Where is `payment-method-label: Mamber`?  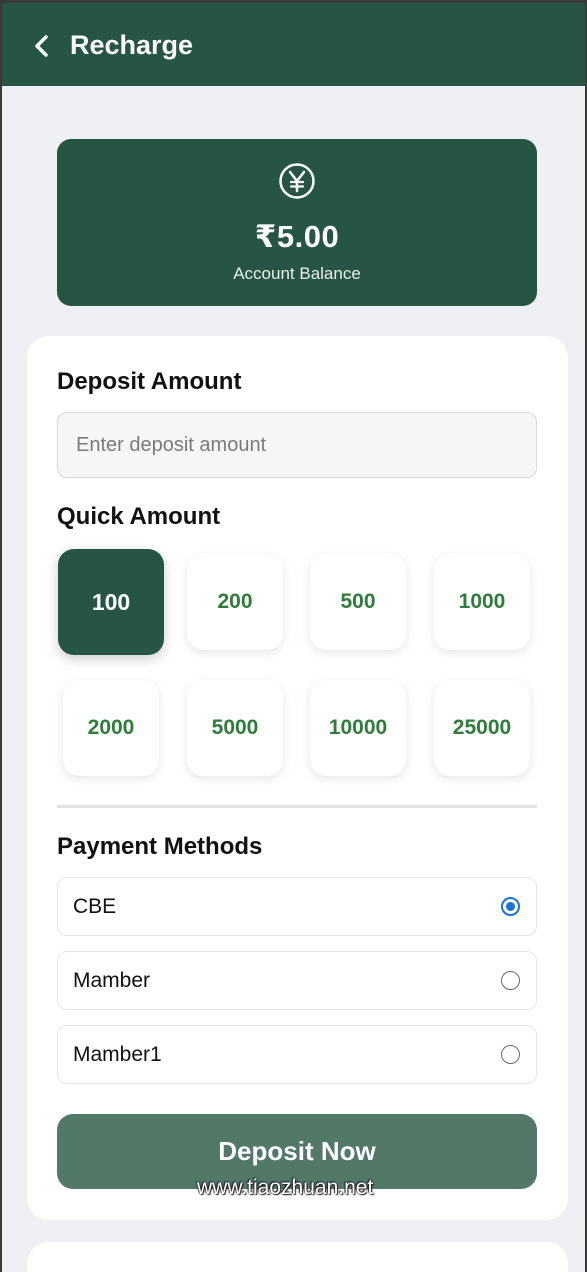 payment-method-label: Mamber is located at coordinates (112, 980).